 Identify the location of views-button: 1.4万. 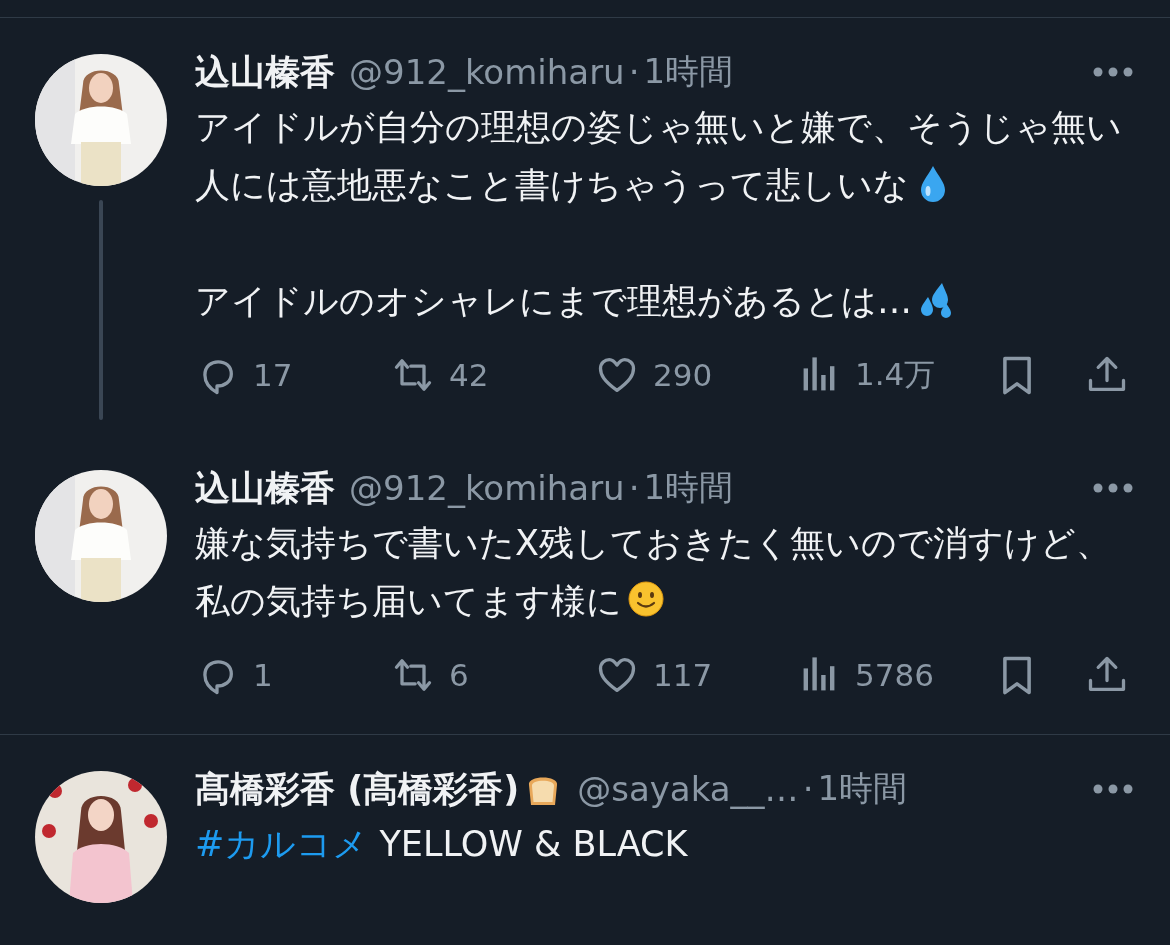
(896, 375).